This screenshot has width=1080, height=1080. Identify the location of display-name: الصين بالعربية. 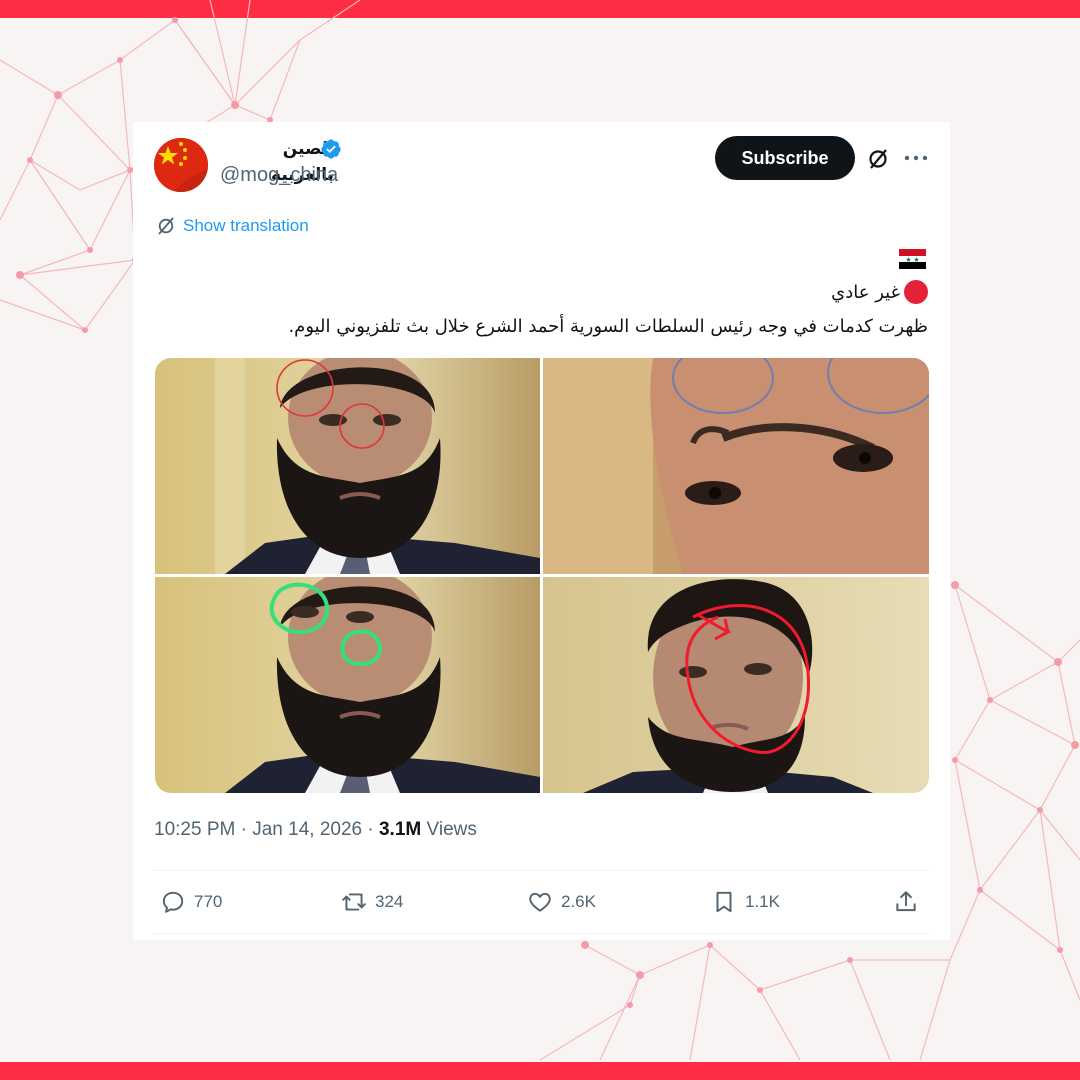
(276, 160).